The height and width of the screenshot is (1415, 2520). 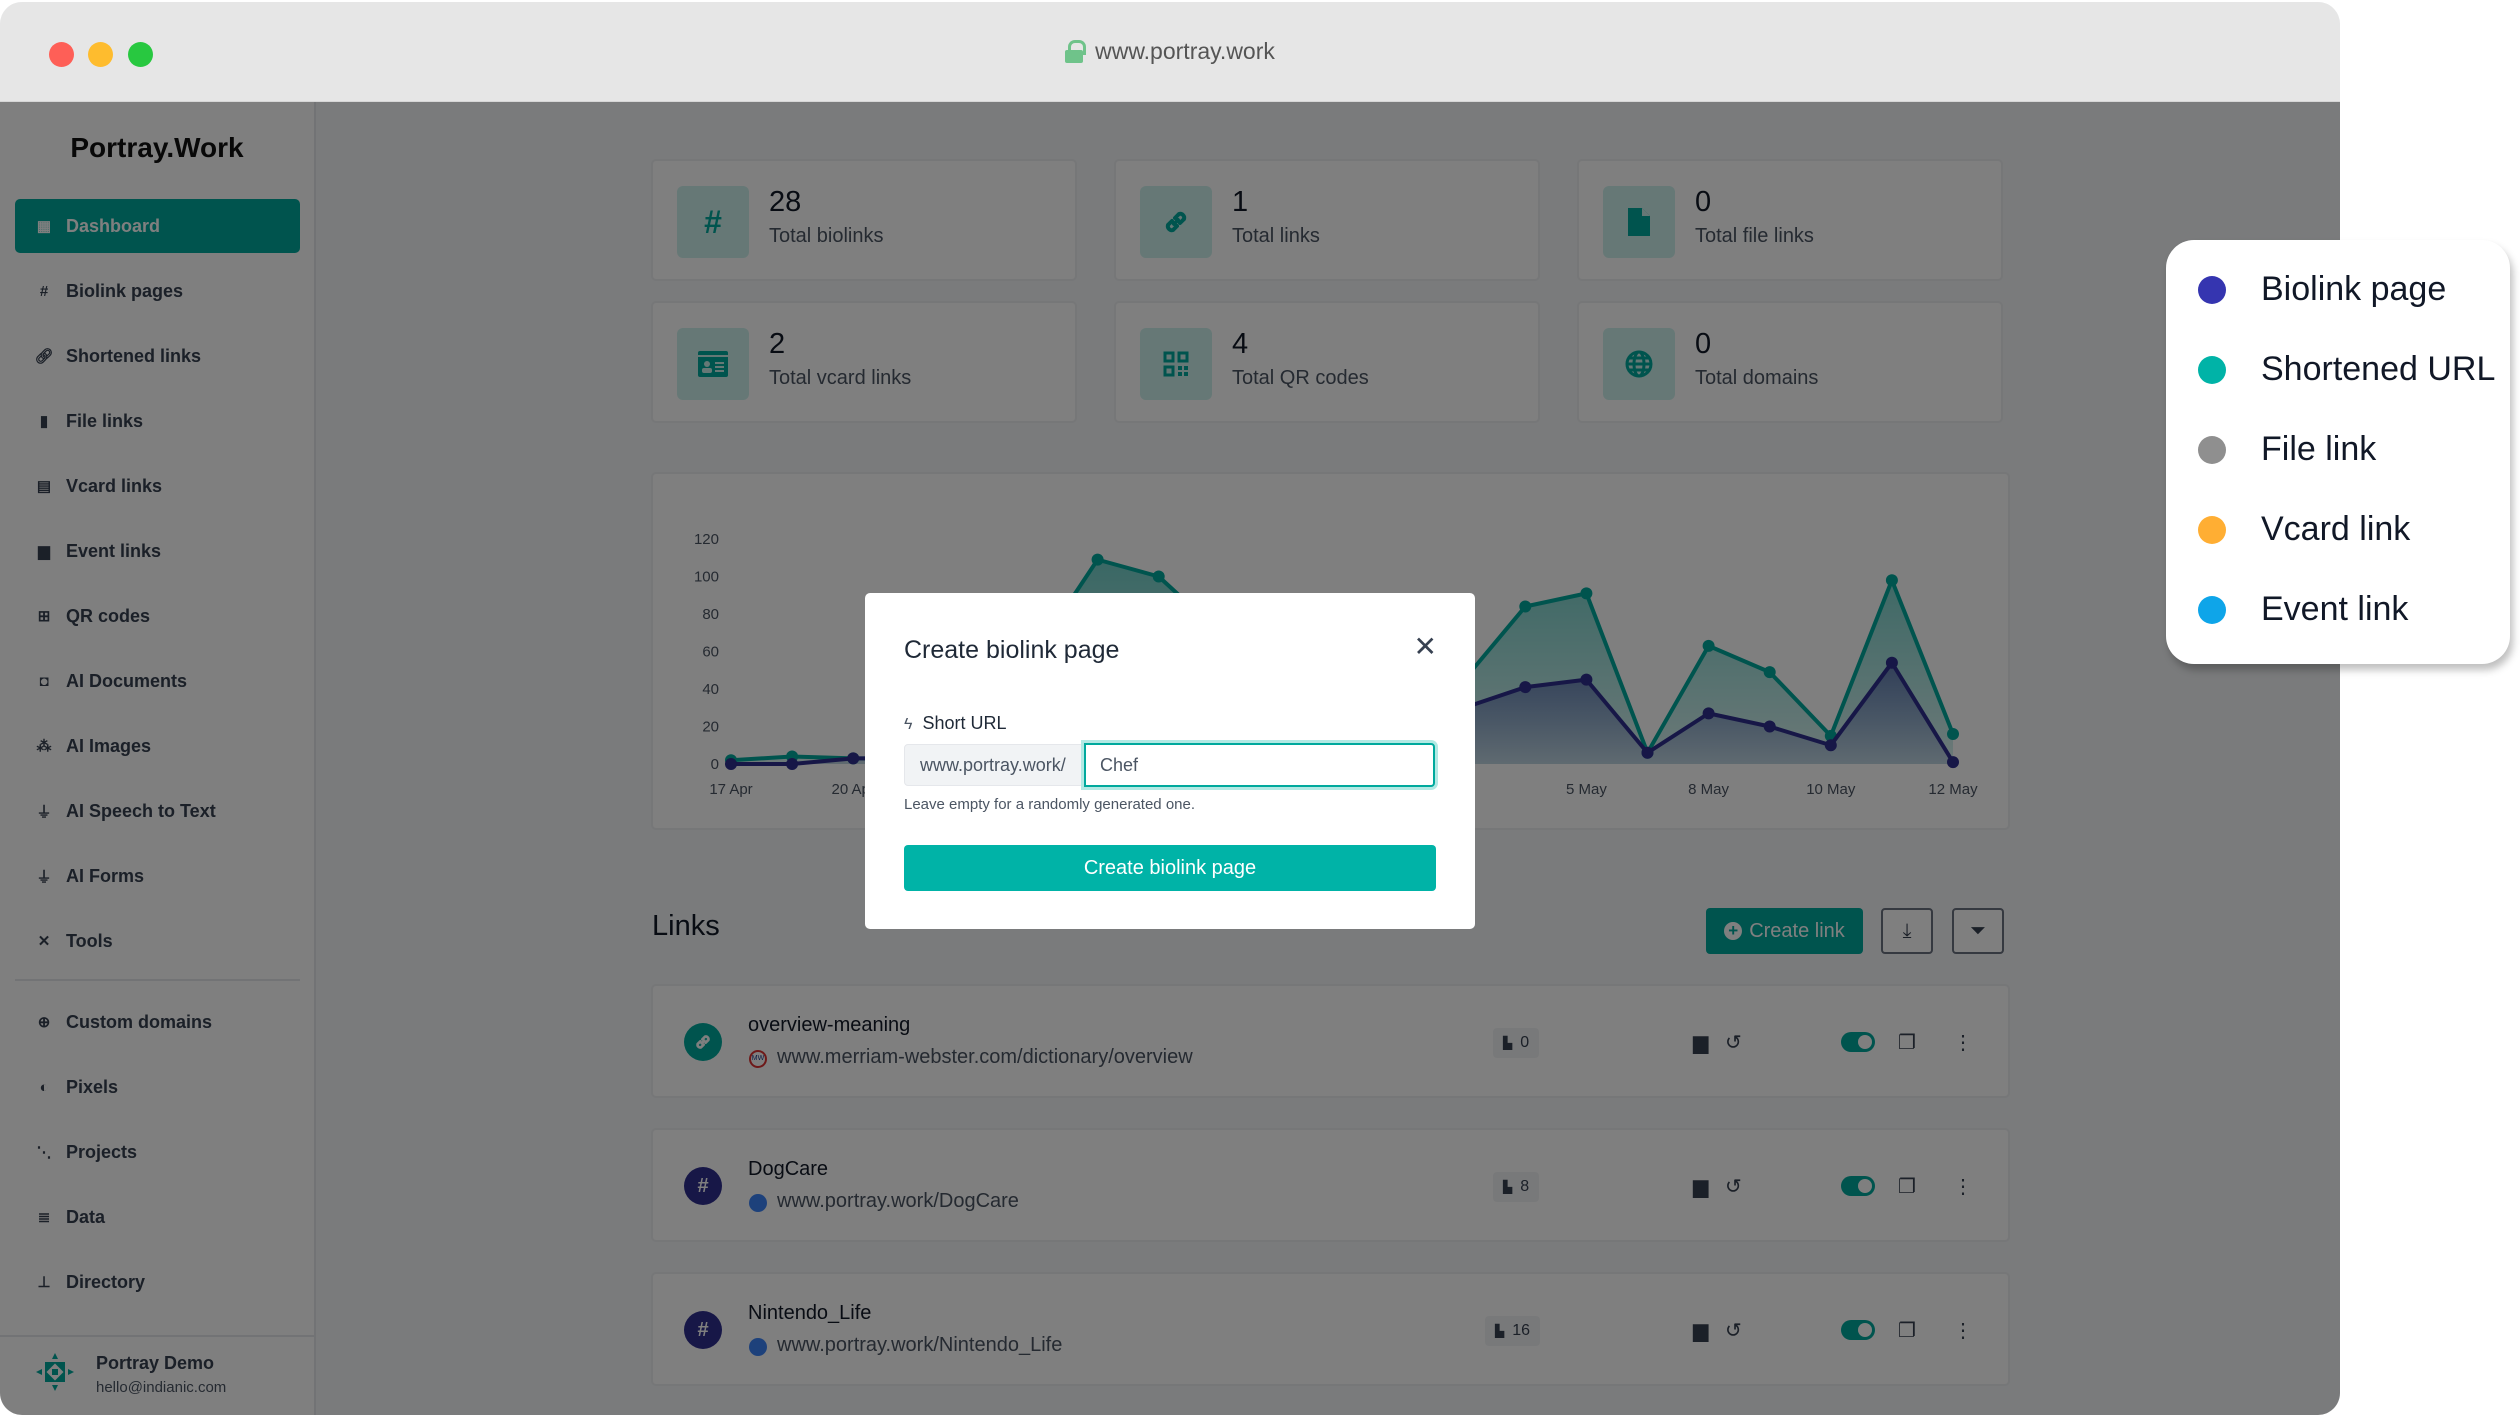 I want to click on modal-title: Create biolink page, so click(x=1012, y=650).